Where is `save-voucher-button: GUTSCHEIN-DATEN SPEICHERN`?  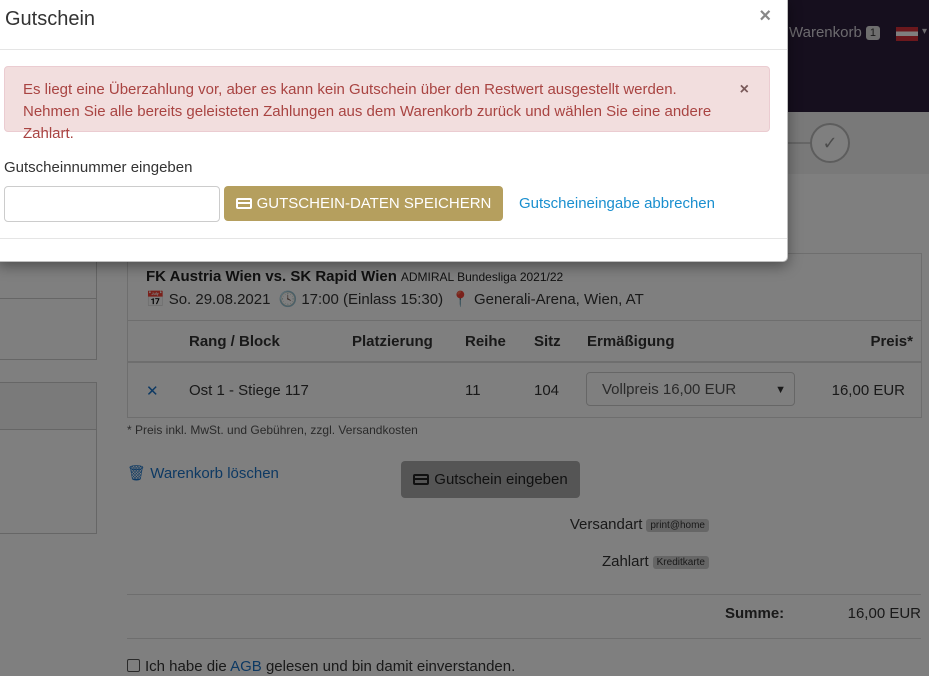
save-voucher-button: GUTSCHEIN-DATEN SPEICHERN is located at coordinates (363, 203).